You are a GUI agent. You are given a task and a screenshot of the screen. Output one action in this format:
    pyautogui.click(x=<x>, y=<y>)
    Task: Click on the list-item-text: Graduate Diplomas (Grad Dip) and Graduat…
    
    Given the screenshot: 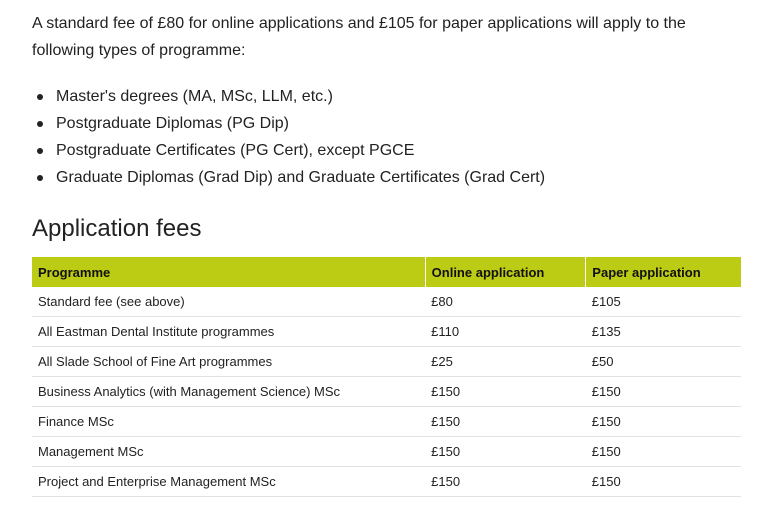 What is the action you would take?
    pyautogui.click(x=301, y=177)
    